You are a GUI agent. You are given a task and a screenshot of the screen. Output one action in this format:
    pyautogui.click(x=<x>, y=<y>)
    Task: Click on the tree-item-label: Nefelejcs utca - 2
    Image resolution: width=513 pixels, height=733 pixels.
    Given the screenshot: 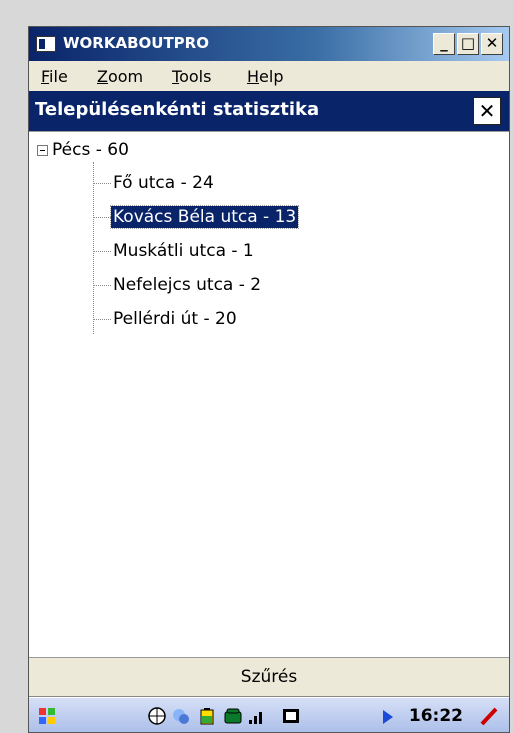 What is the action you would take?
    pyautogui.click(x=187, y=285)
    